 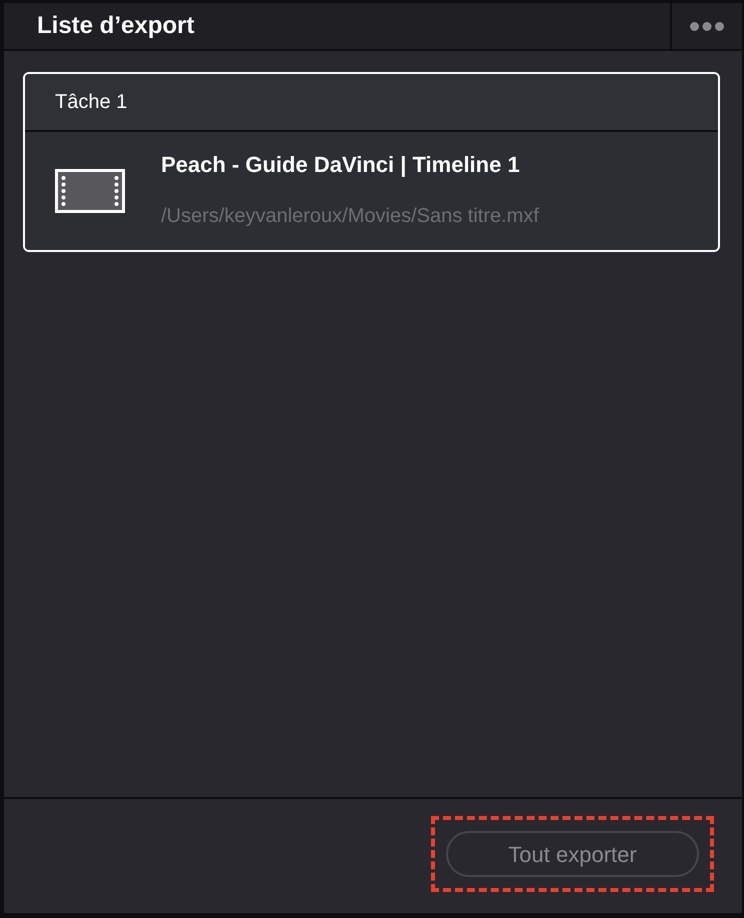 What do you see at coordinates (350, 216) in the screenshot?
I see `file-path: /Users/keyvanleroux/Movies/Sans titre.mxf` at bounding box center [350, 216].